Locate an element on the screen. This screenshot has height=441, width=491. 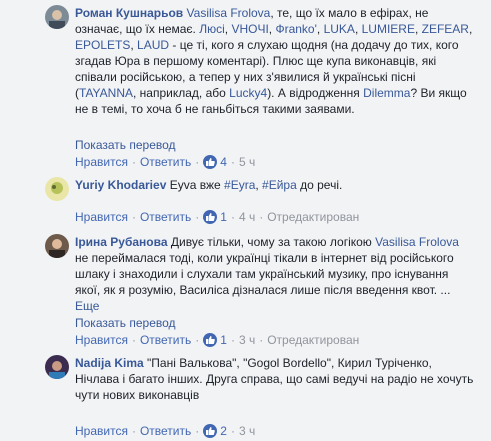
comment-author: Nadija Kima is located at coordinates (109, 363).